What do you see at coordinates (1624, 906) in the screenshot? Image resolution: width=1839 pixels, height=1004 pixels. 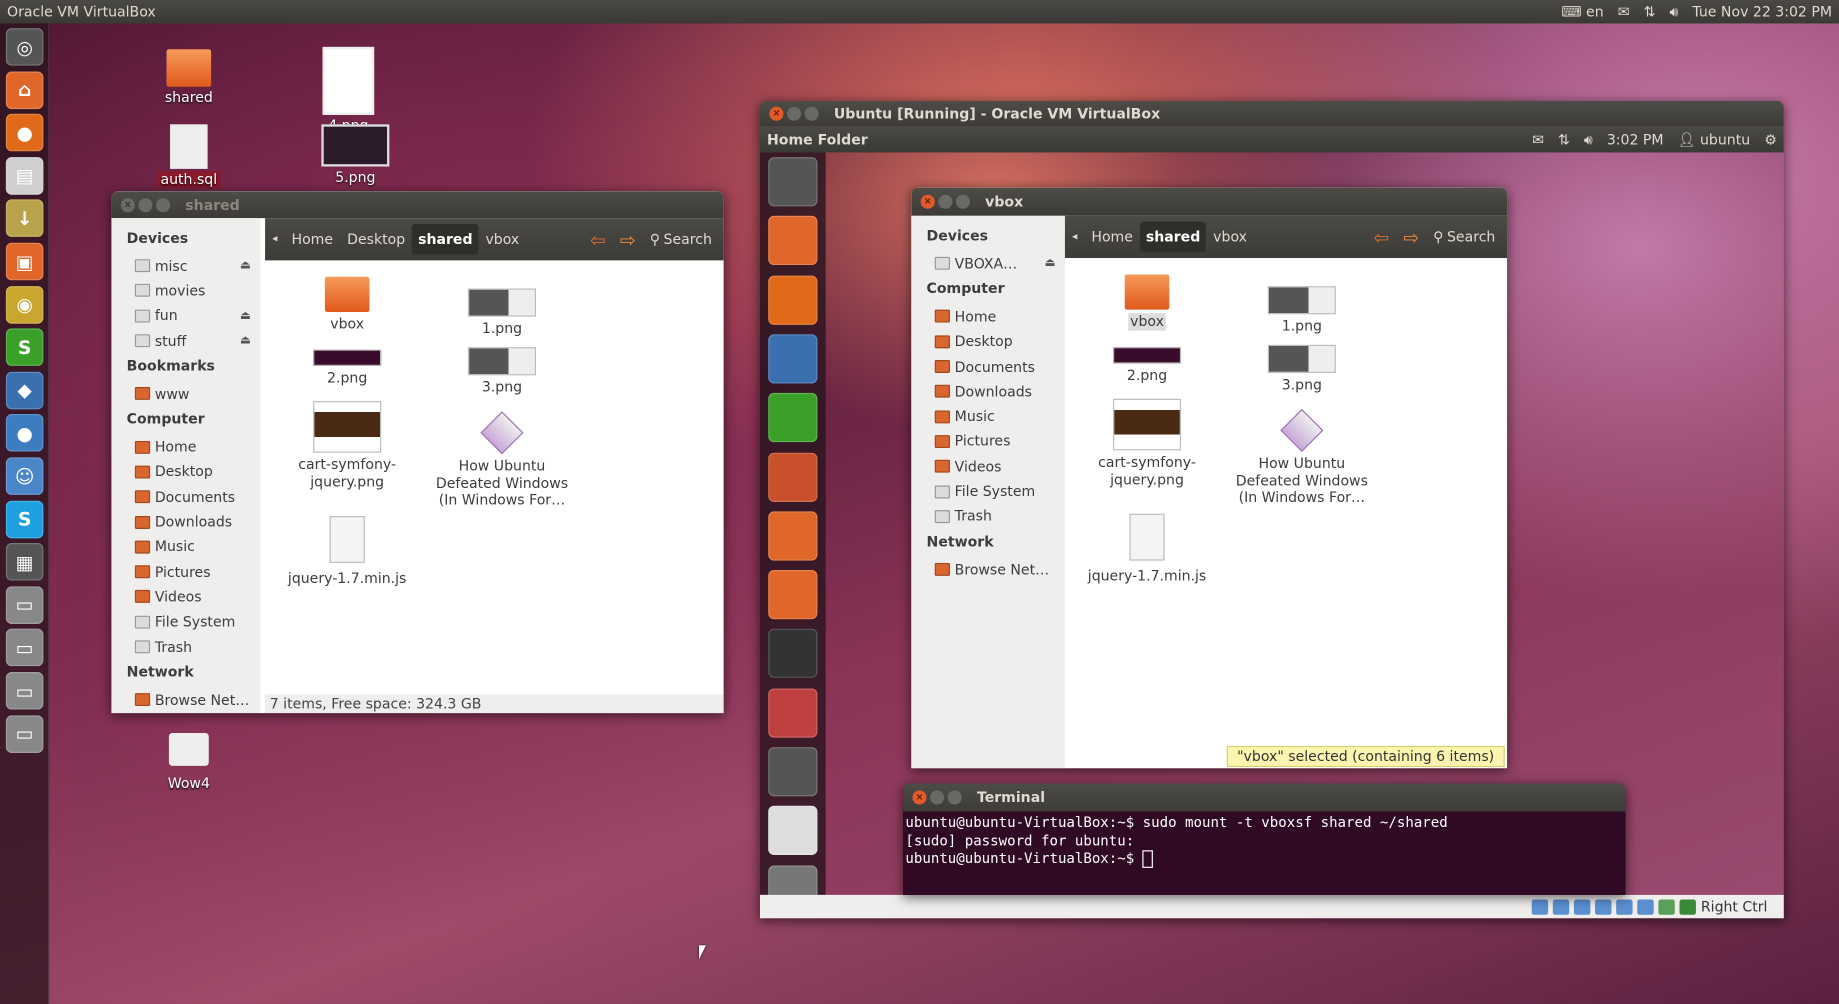 I see `network-adapter-icon` at bounding box center [1624, 906].